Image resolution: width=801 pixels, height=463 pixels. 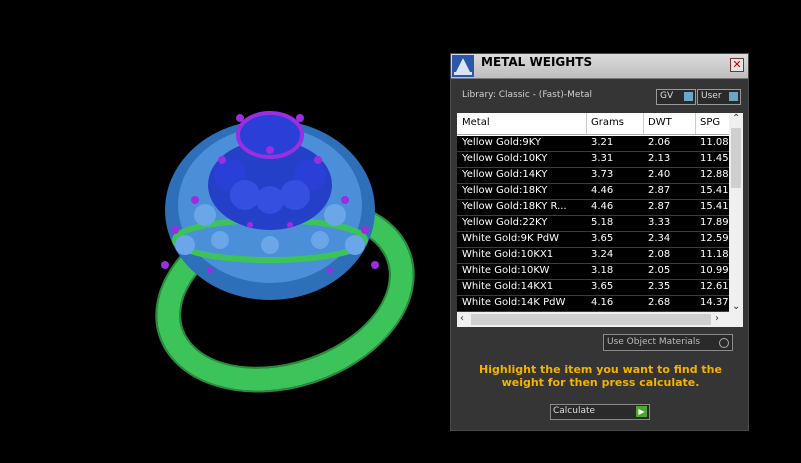 I want to click on table-header: Metal Grams DWT SPG, so click(x=593, y=124).